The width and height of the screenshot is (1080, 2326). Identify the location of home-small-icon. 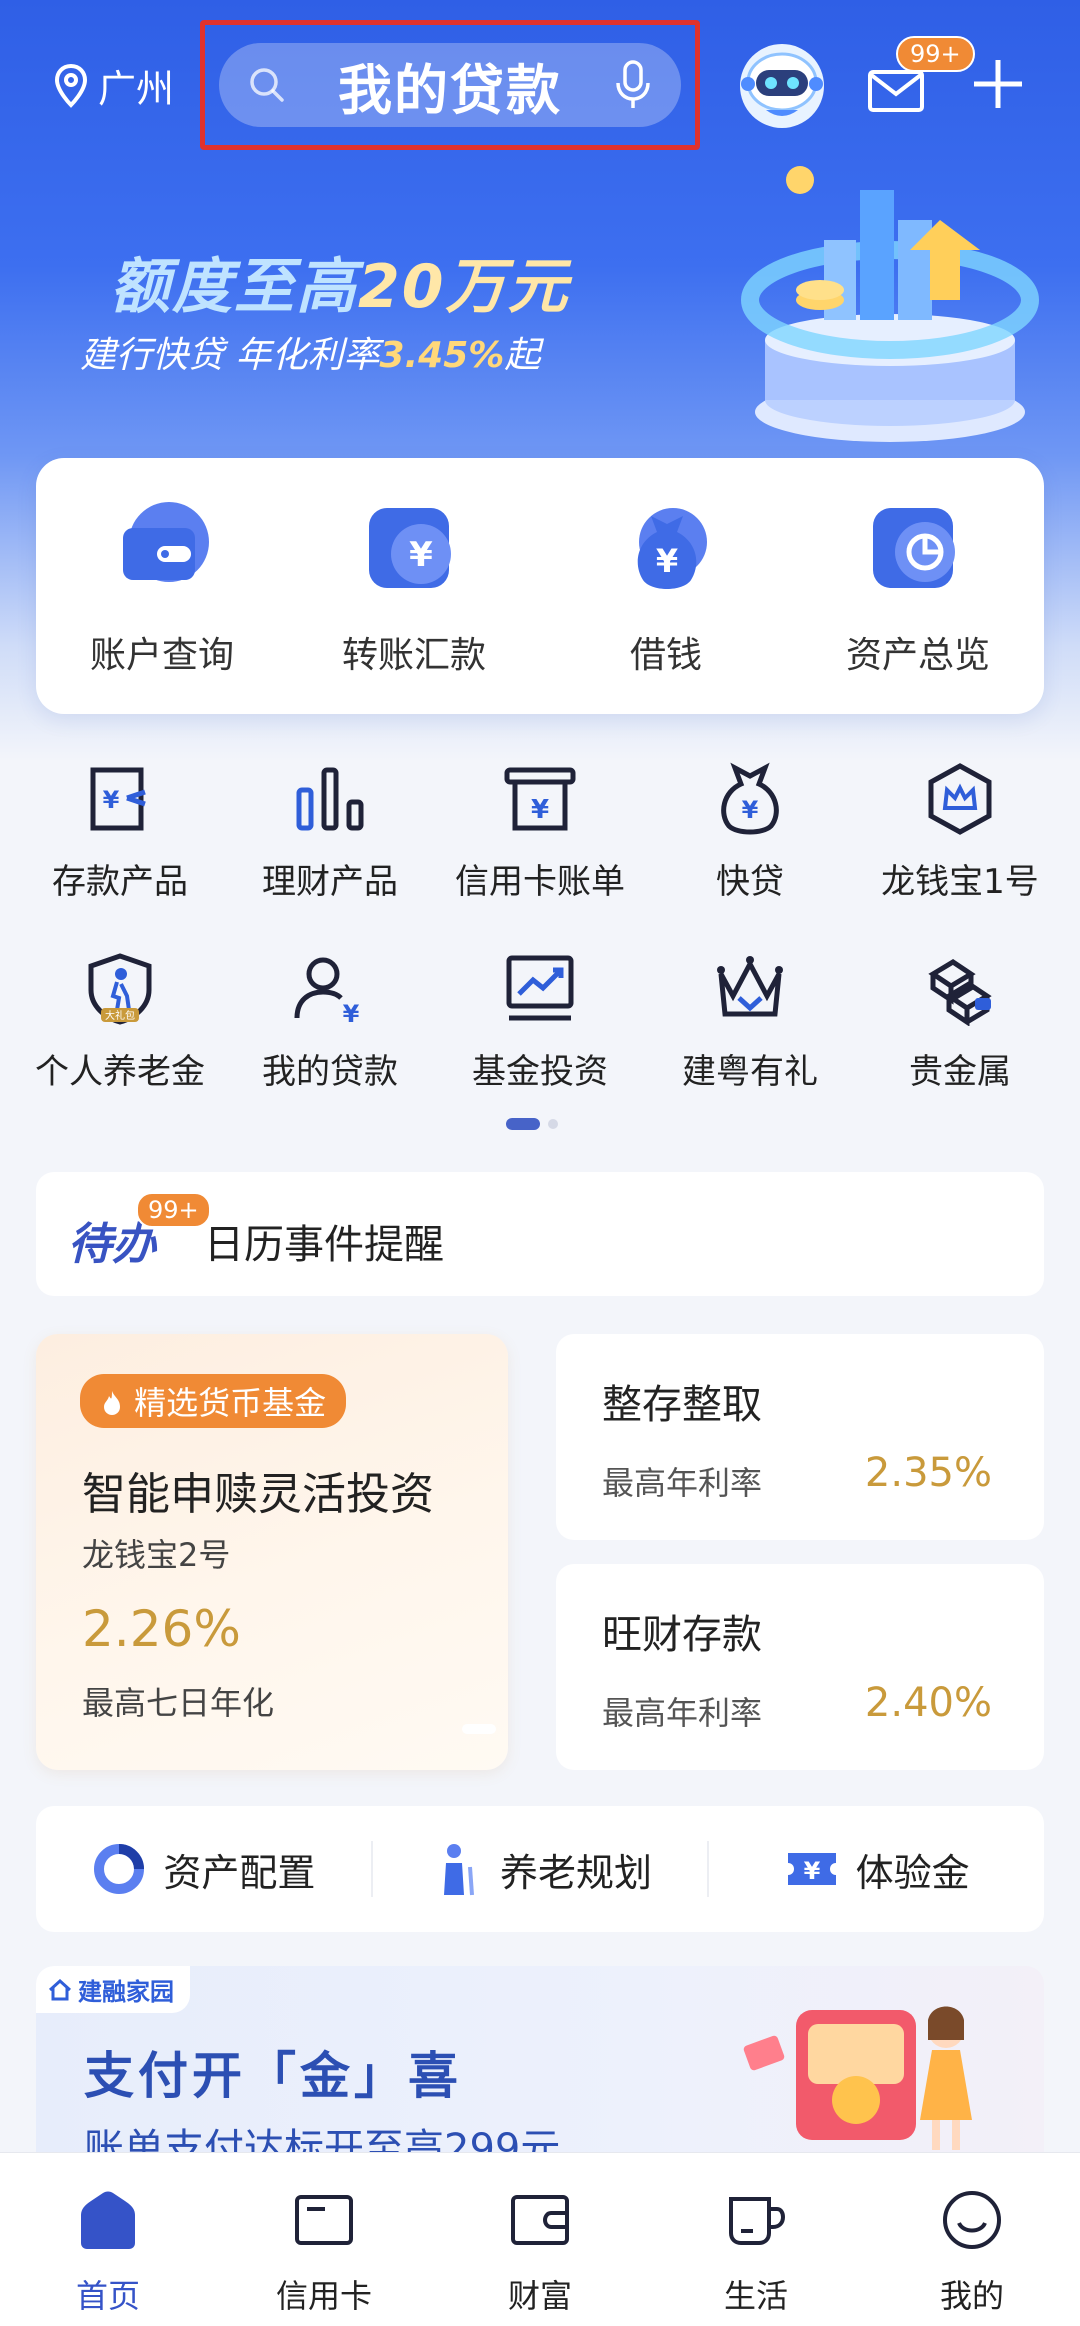
(60, 1989).